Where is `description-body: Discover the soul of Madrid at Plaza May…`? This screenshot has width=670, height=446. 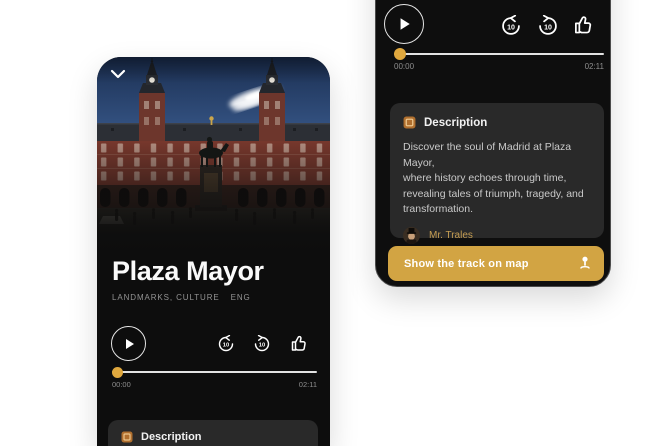
description-body: Discover the soul of Madrid at Plaza May… is located at coordinates (493, 178).